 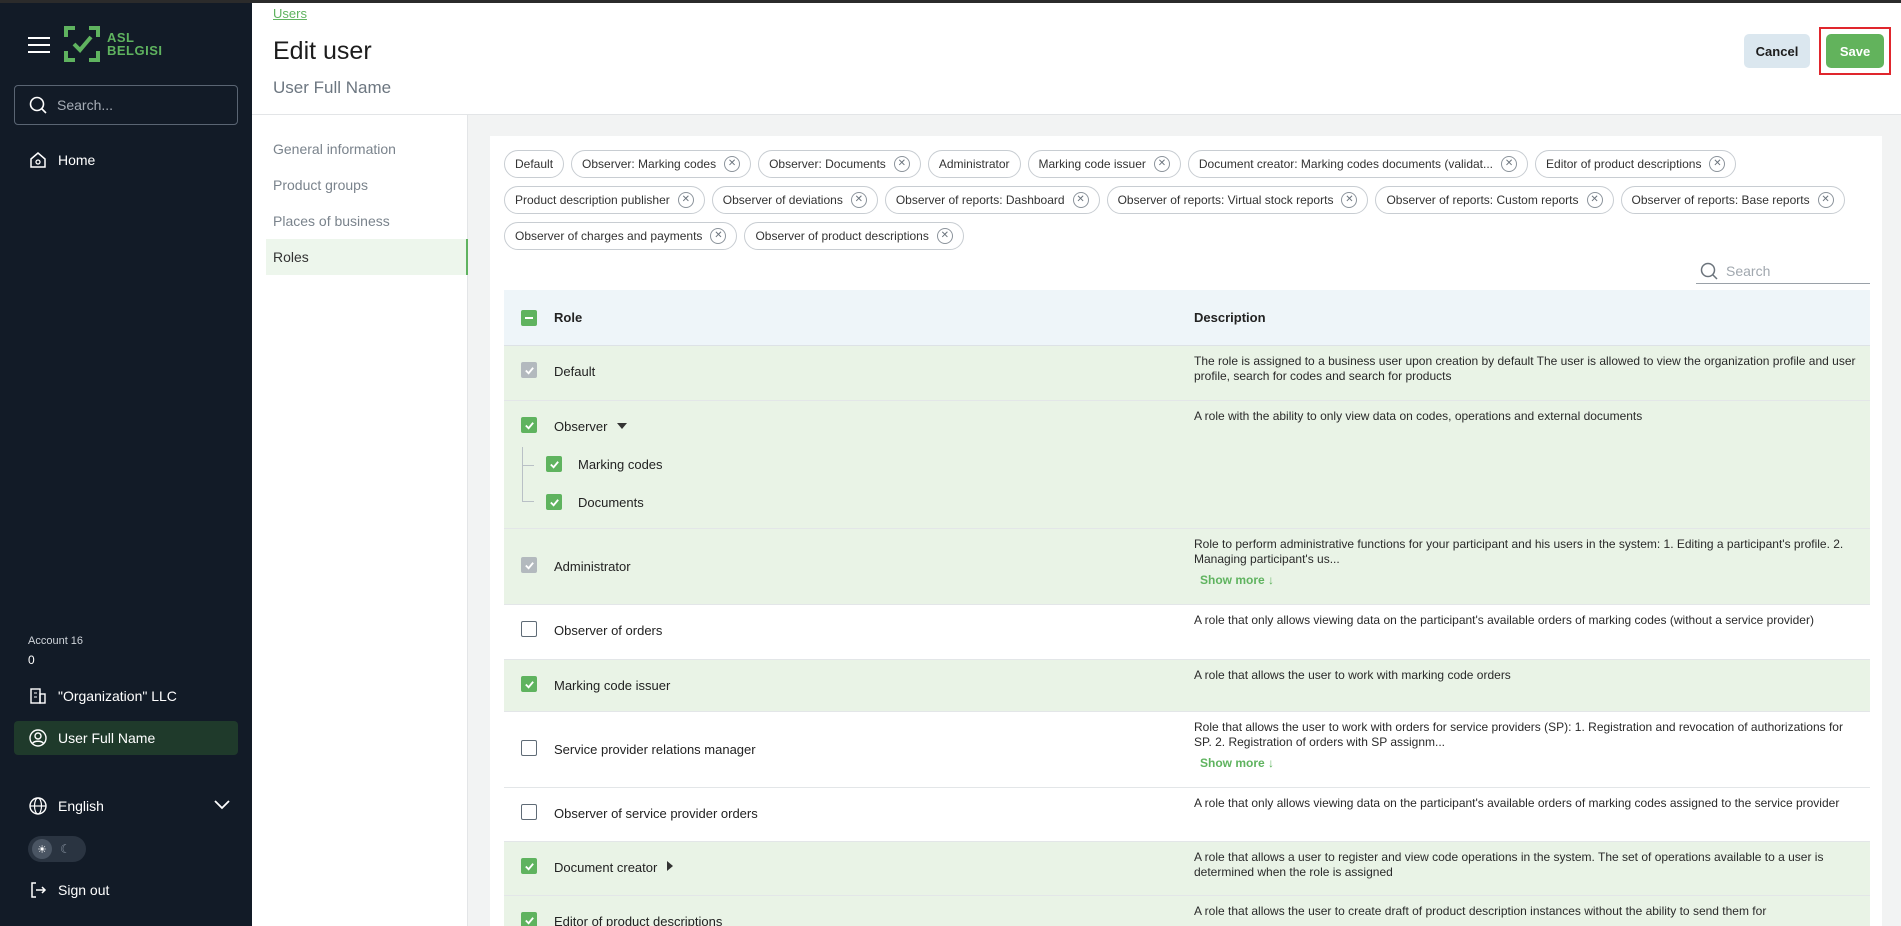 I want to click on nav-organization: "Organization" LLC, so click(x=126, y=696).